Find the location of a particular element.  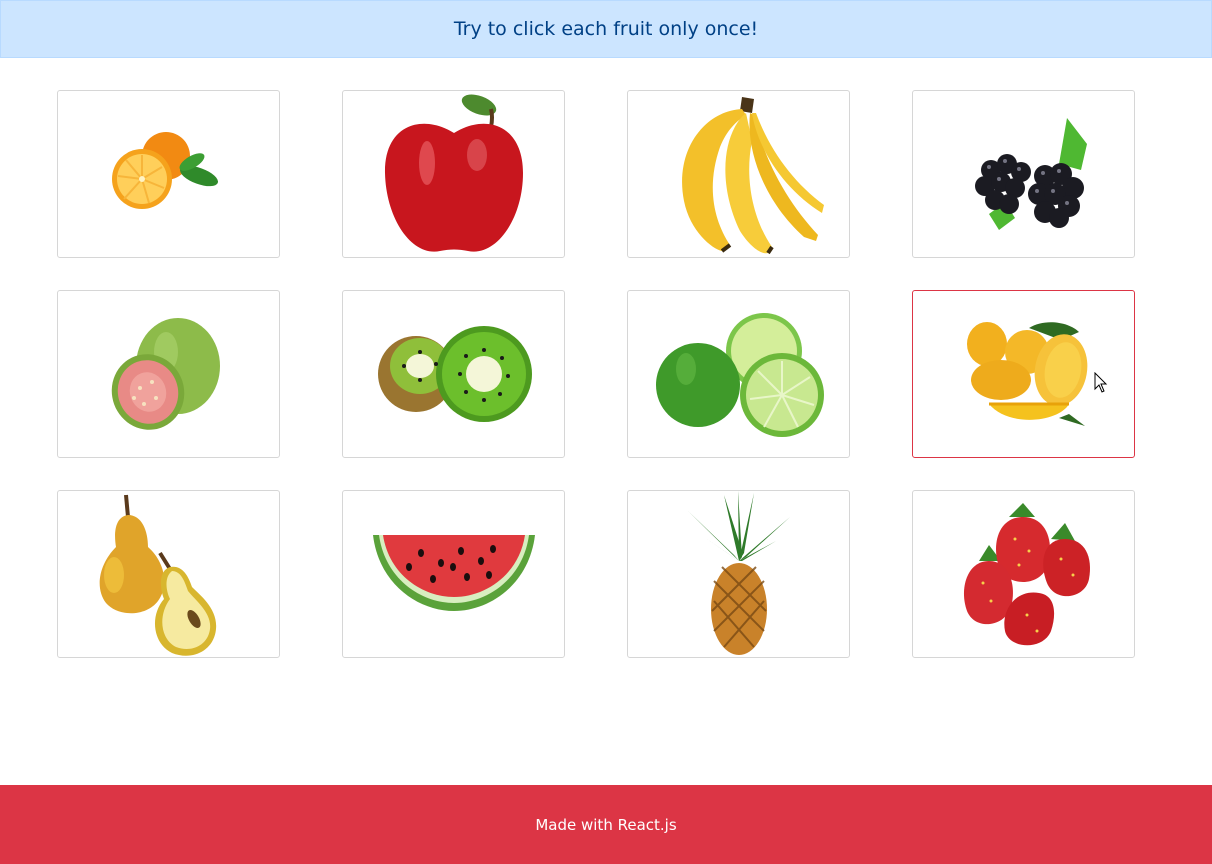

fruit-card-pineapple is located at coordinates (738, 574).